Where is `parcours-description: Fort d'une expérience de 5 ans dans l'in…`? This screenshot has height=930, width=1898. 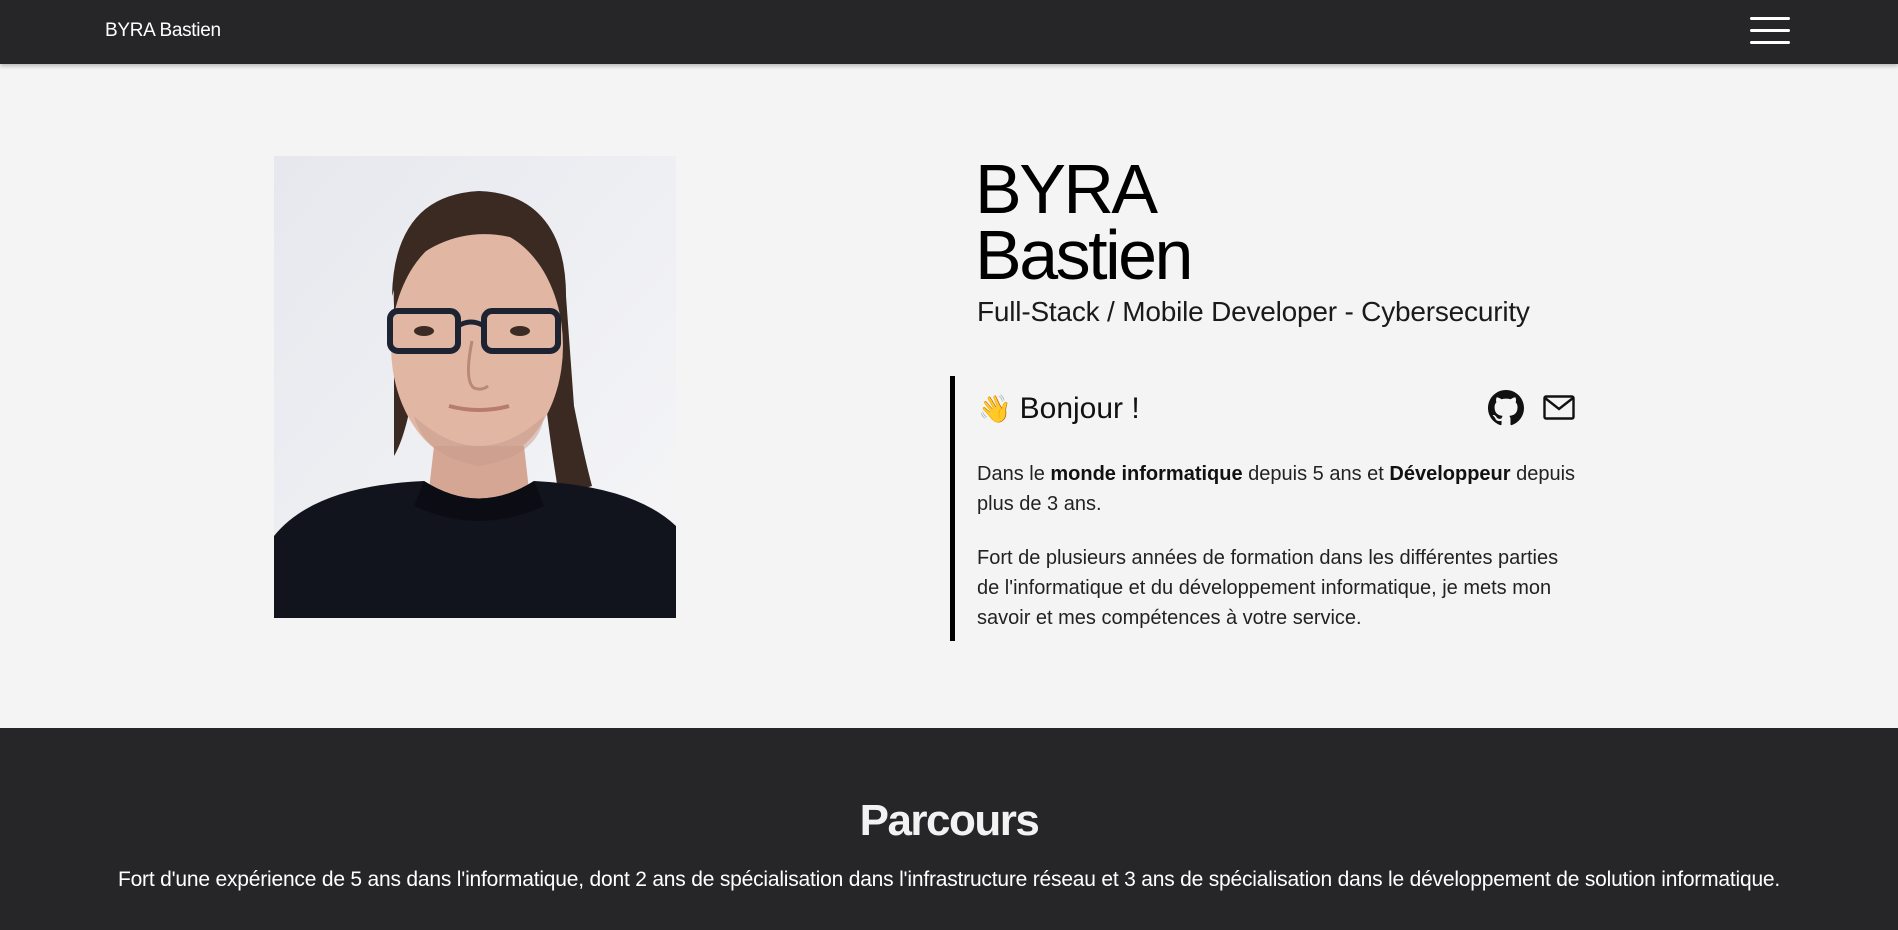 parcours-description: Fort d'une expérience de 5 ans dans l'in… is located at coordinates (949, 879).